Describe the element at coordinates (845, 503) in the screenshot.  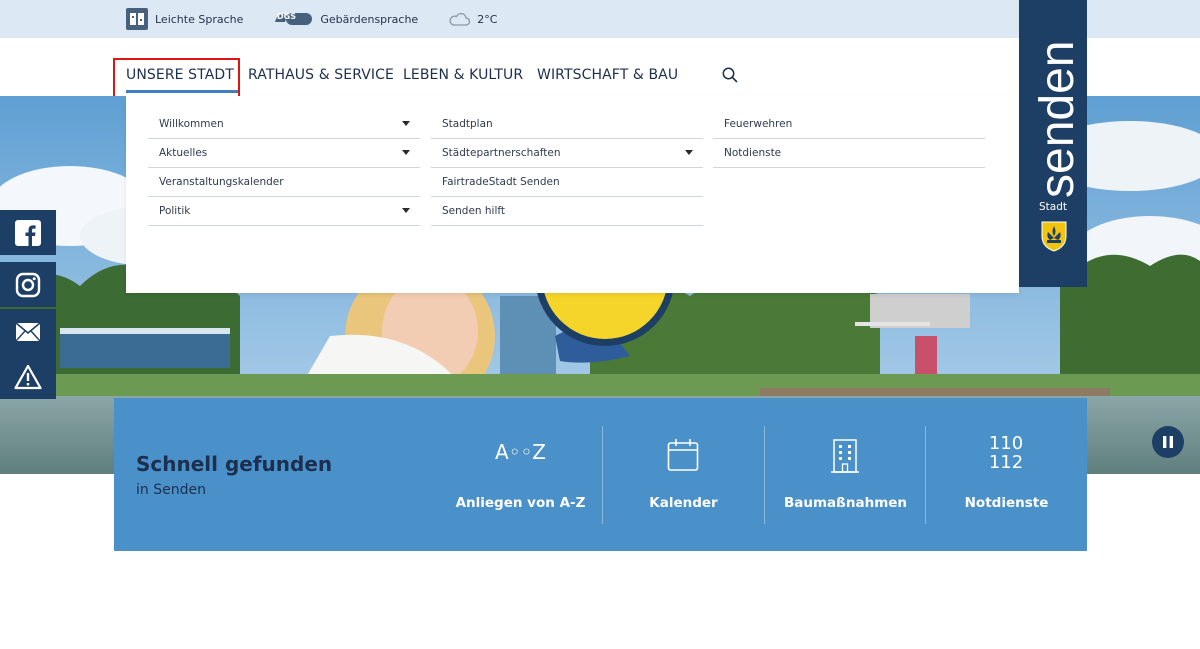
I see `quick-link-label: Baumaßnahmen` at that location.